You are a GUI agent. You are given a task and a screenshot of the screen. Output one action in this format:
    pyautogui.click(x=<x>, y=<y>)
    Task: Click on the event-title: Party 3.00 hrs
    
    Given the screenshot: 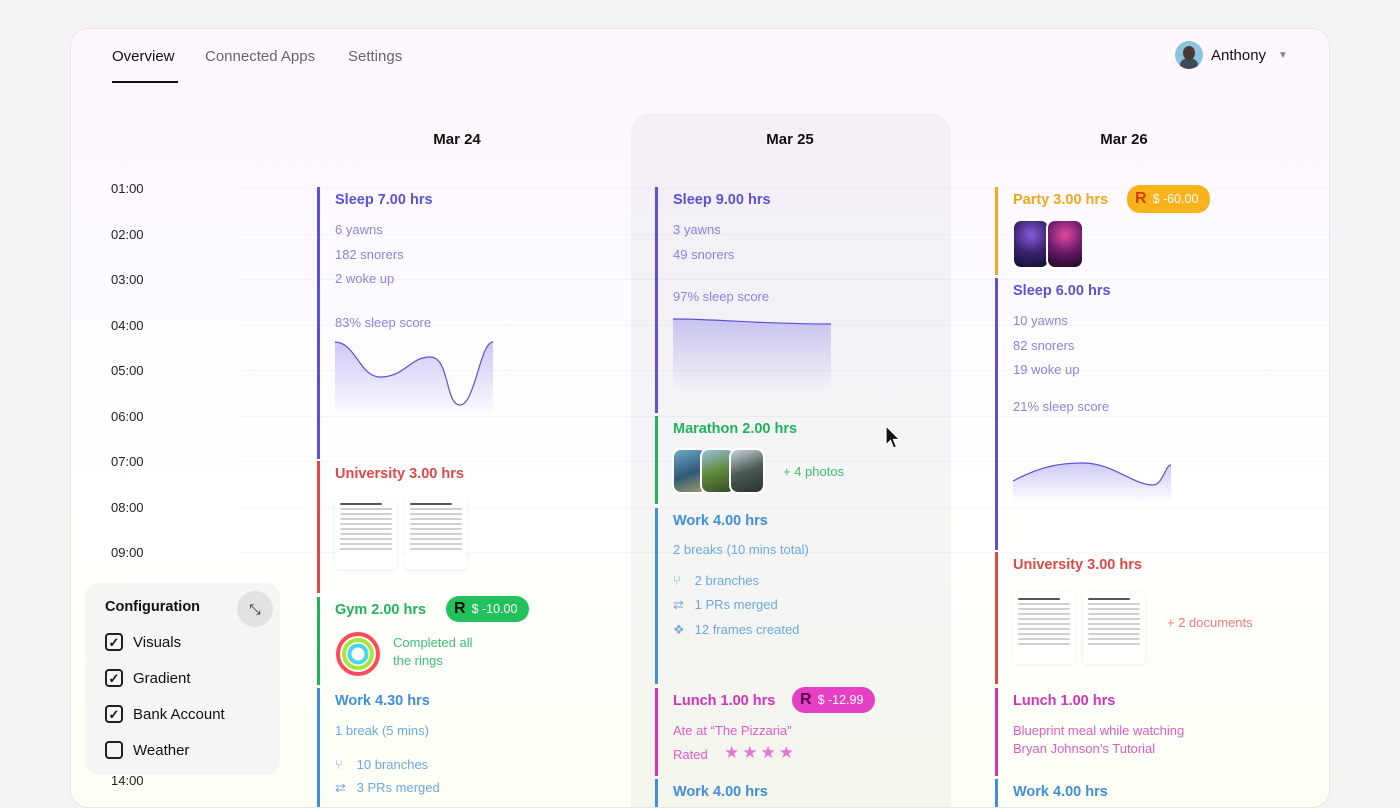 What is the action you would take?
    pyautogui.click(x=1061, y=200)
    